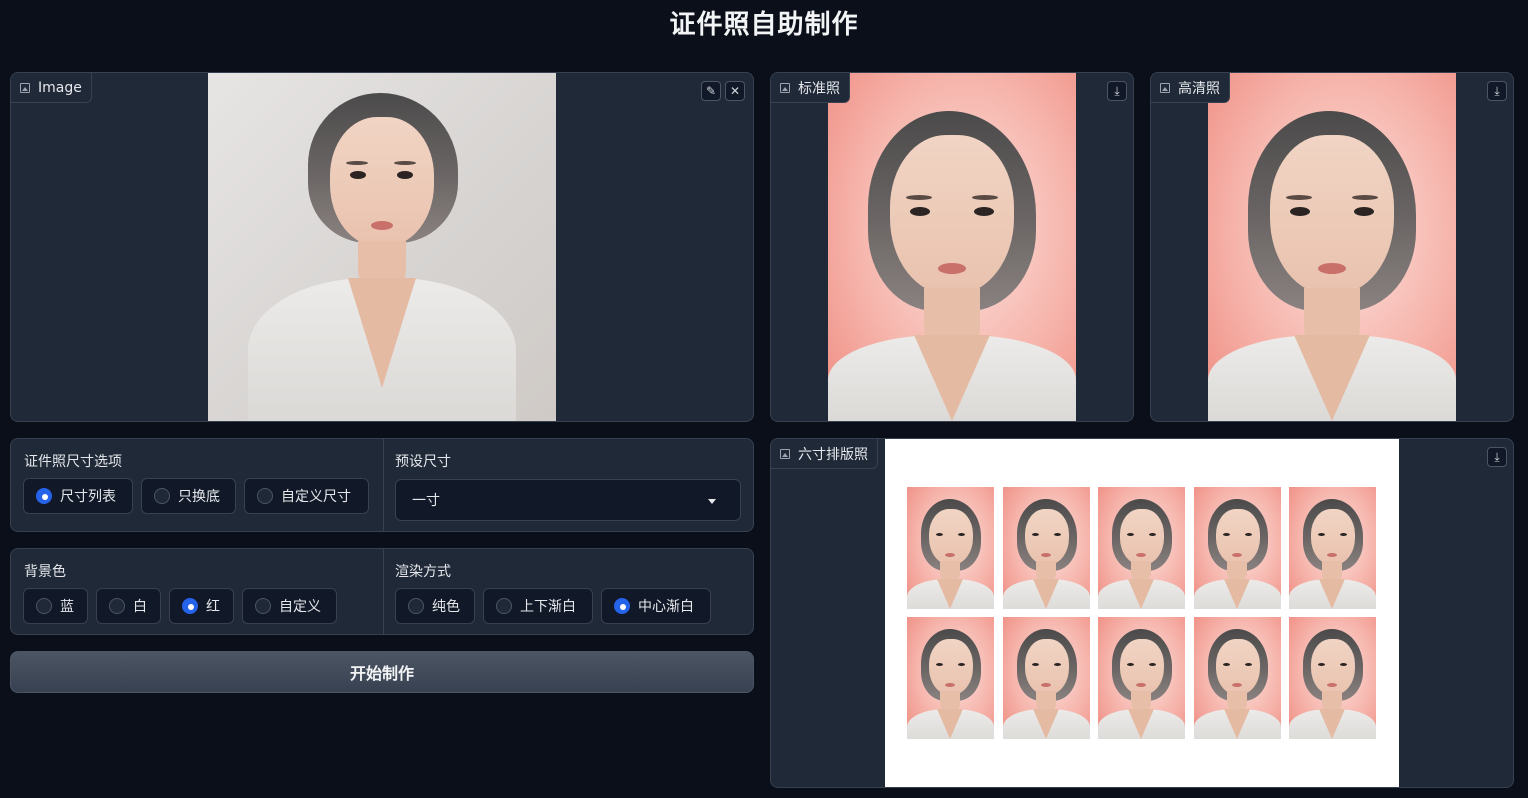 This screenshot has height=798, width=1528. I want to click on hd-photo, so click(1332, 247).